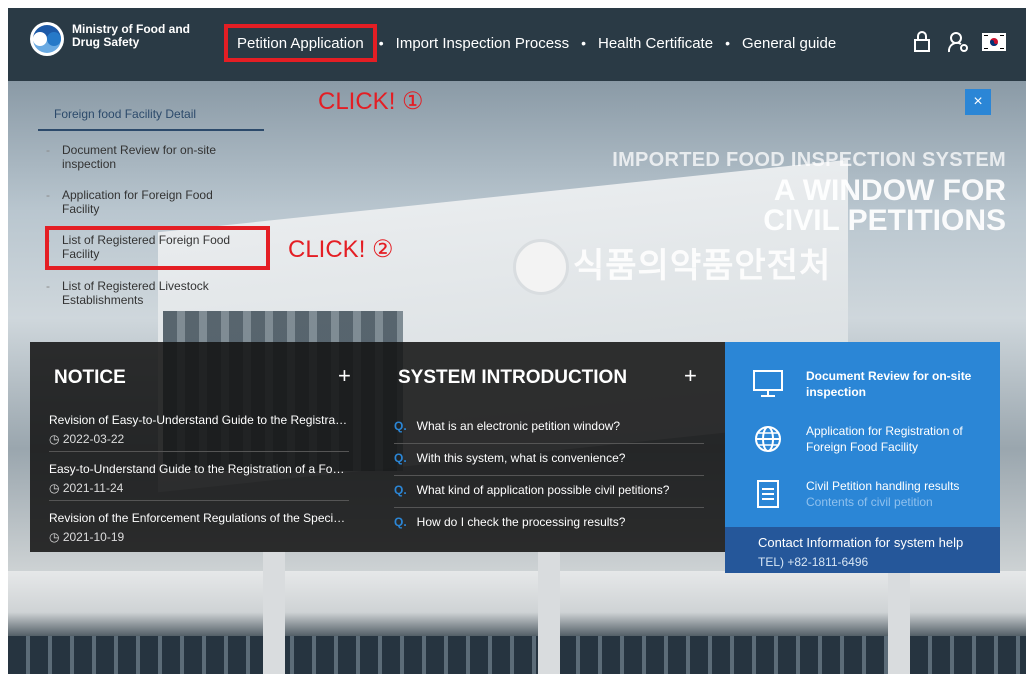  I want to click on submenu-panel: Foreign food Facility Detail, so click(153, 116).